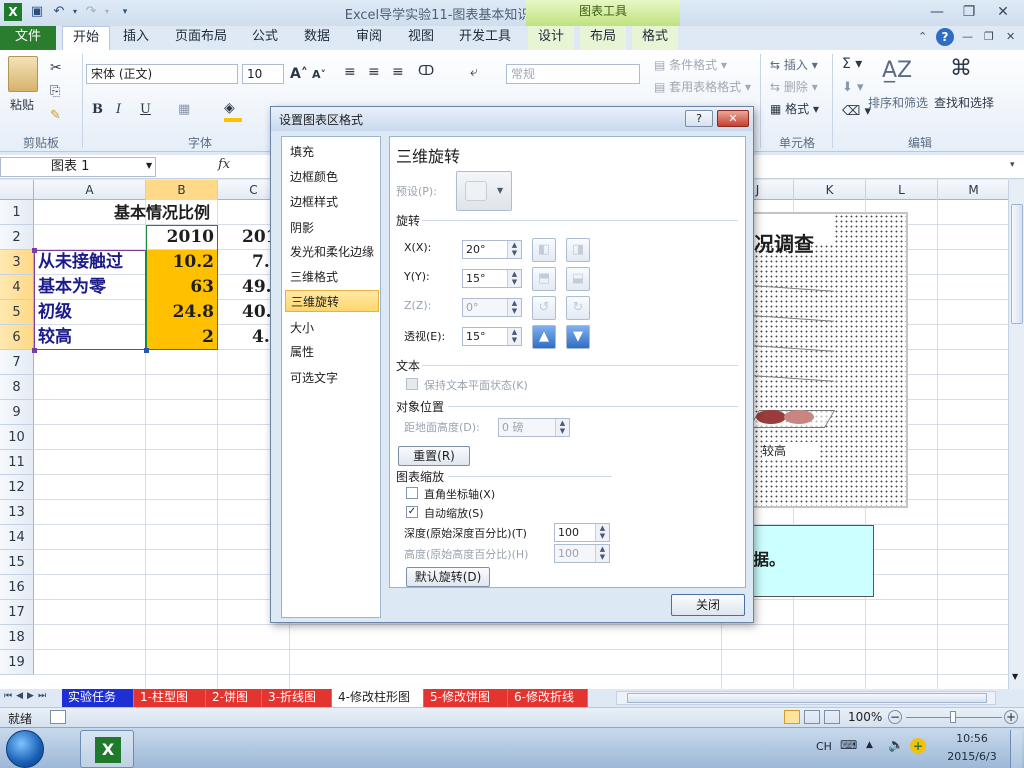 The width and height of the screenshot is (1024, 768). I want to click on underline-button: U, so click(145, 109).